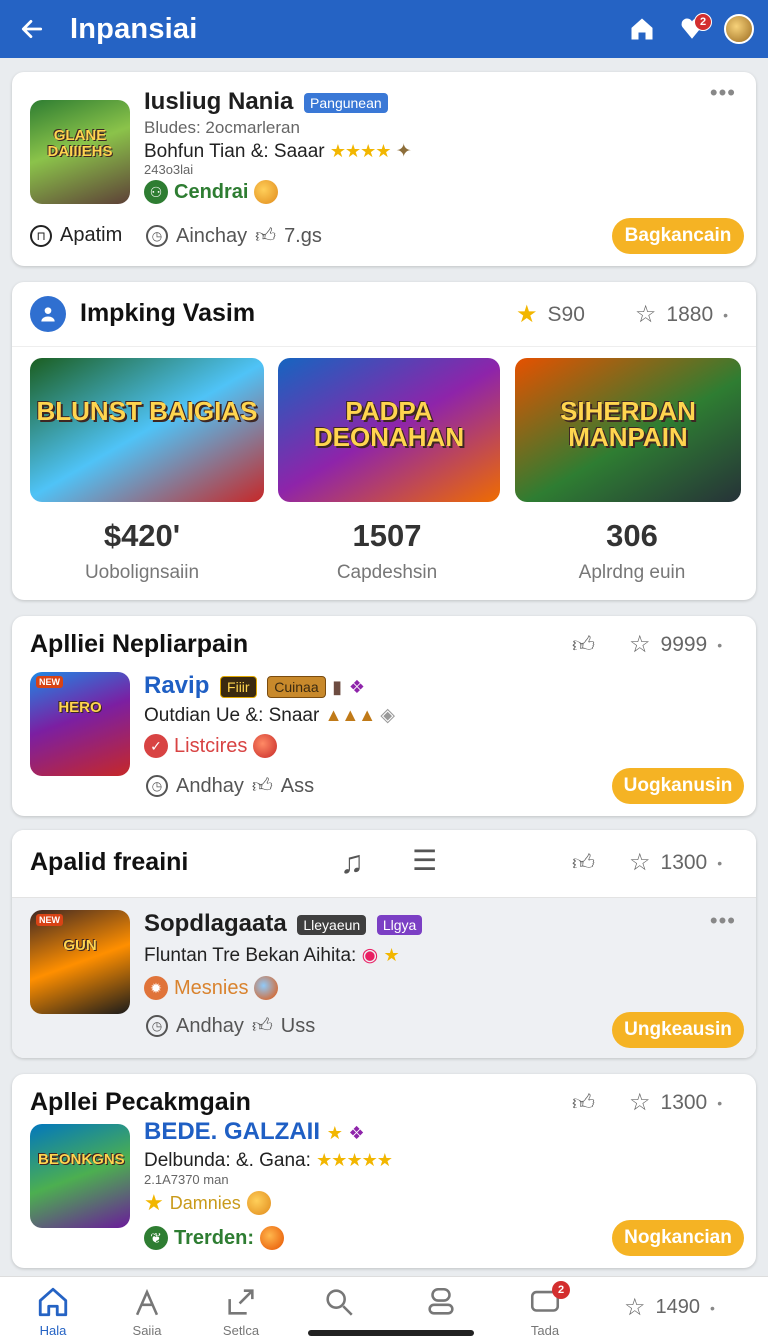  I want to click on category-badge-label: Cendrai, so click(211, 191).